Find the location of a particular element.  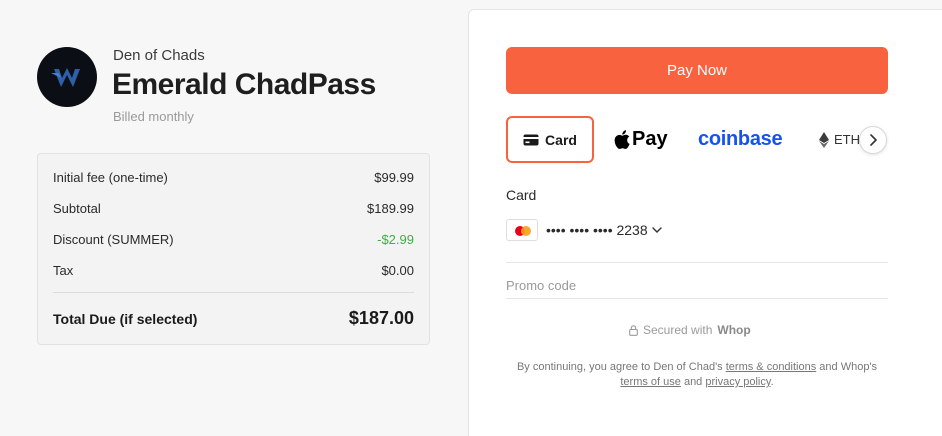

mastercard-icon is located at coordinates (522, 230).